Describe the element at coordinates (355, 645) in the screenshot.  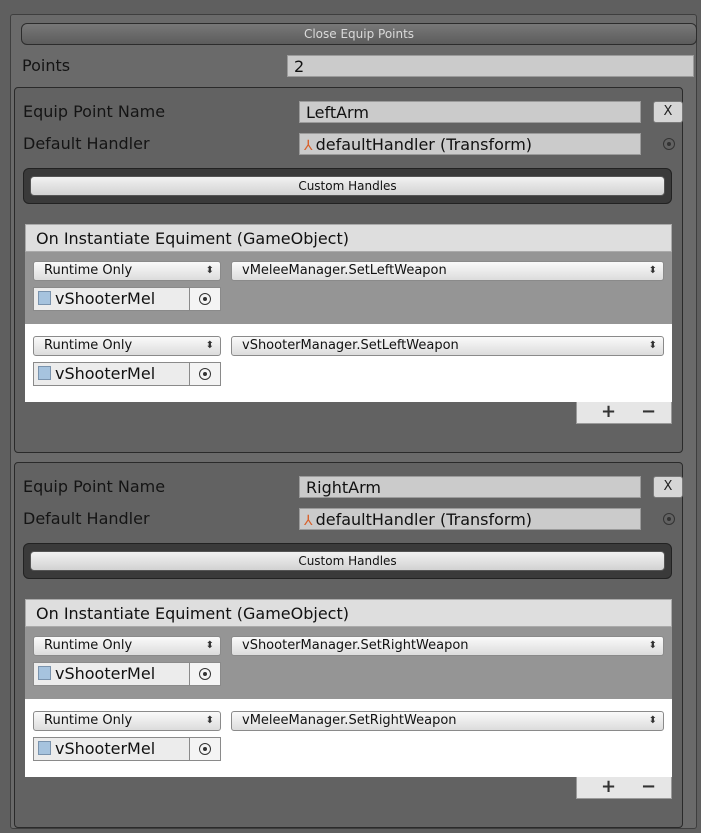
I see `function-value: vShooterManager.SetRightWeapon` at that location.